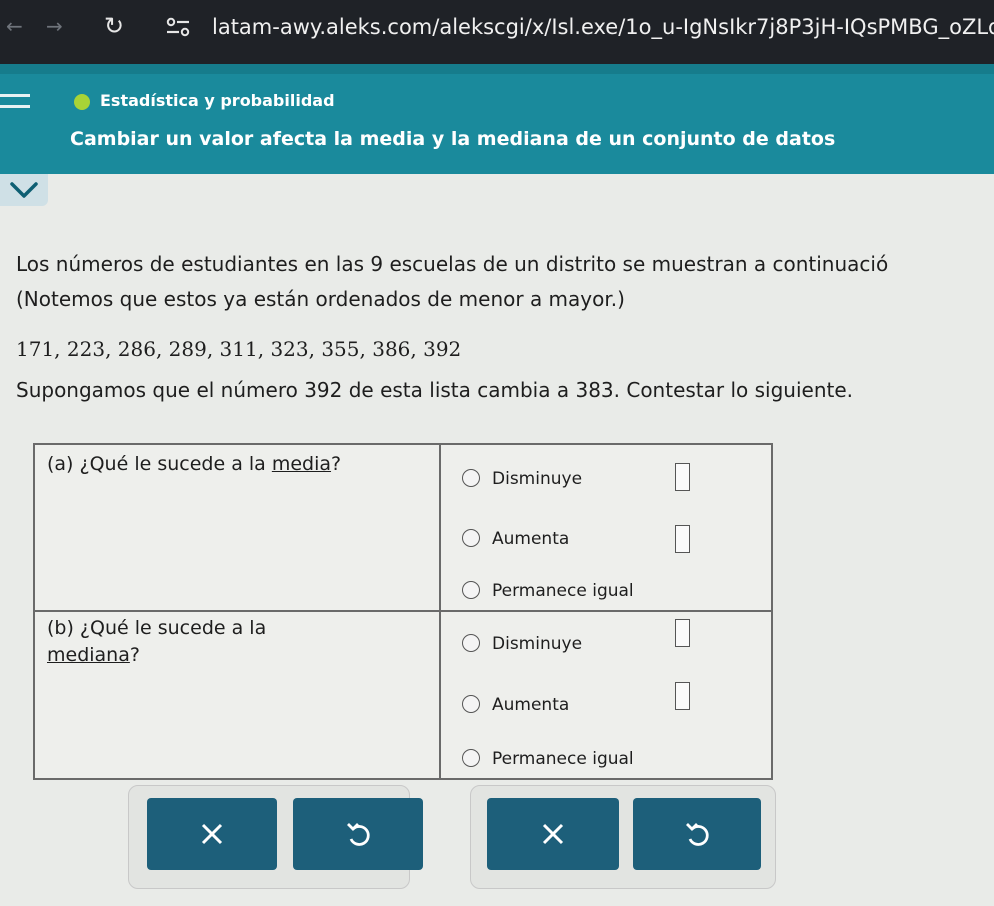 This screenshot has width=994, height=906. What do you see at coordinates (88, 655) in the screenshot?
I see `mediana-link: mediana` at bounding box center [88, 655].